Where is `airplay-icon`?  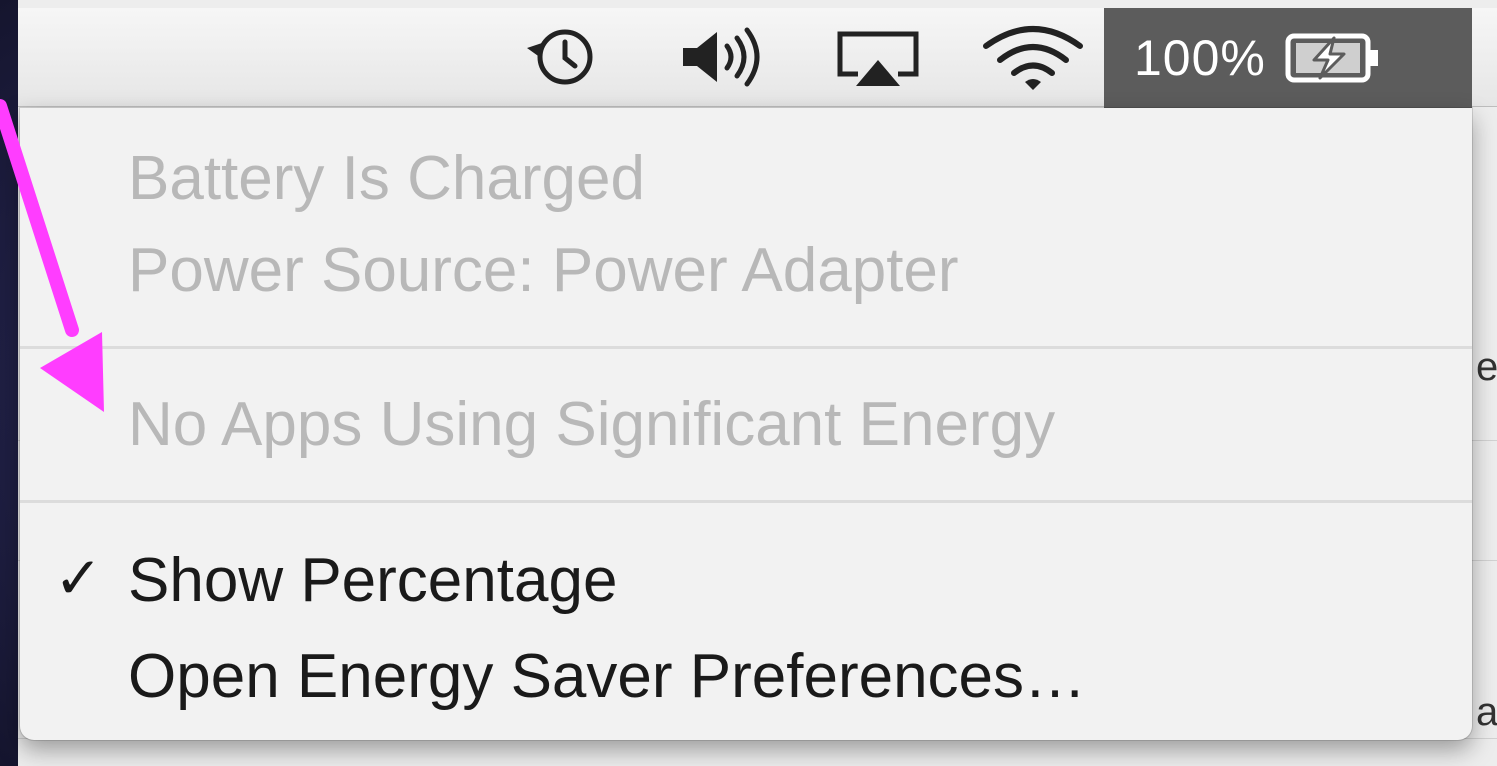 airplay-icon is located at coordinates (878, 57).